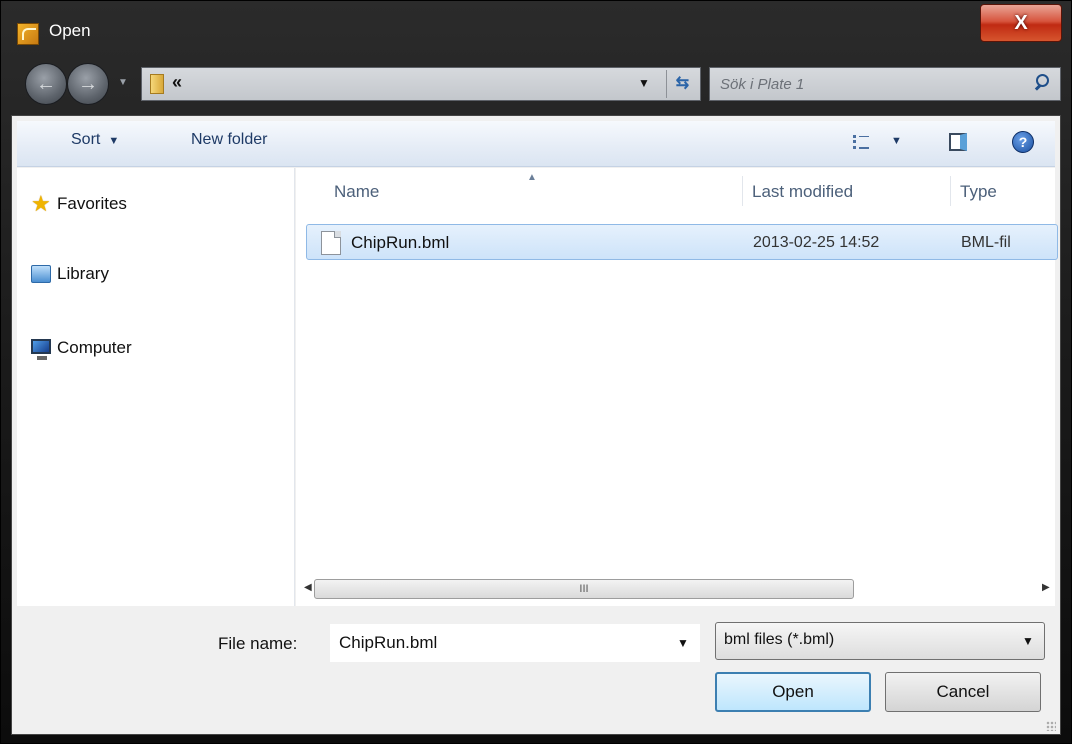 Image resolution: width=1072 pixels, height=744 pixels. What do you see at coordinates (793, 692) in the screenshot?
I see `open-button: Open` at bounding box center [793, 692].